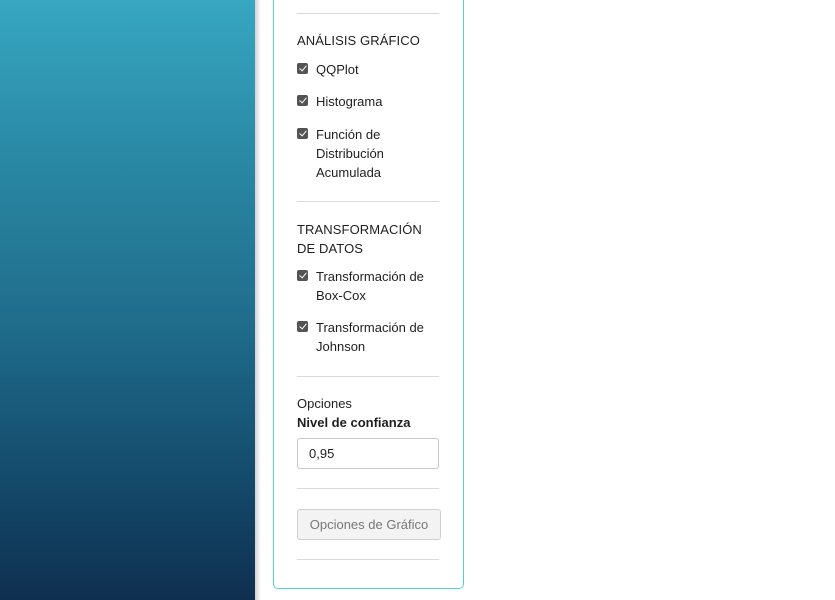 The image size is (835, 600). I want to click on chart-options-button: Opciones de Gráfico, so click(369, 524).